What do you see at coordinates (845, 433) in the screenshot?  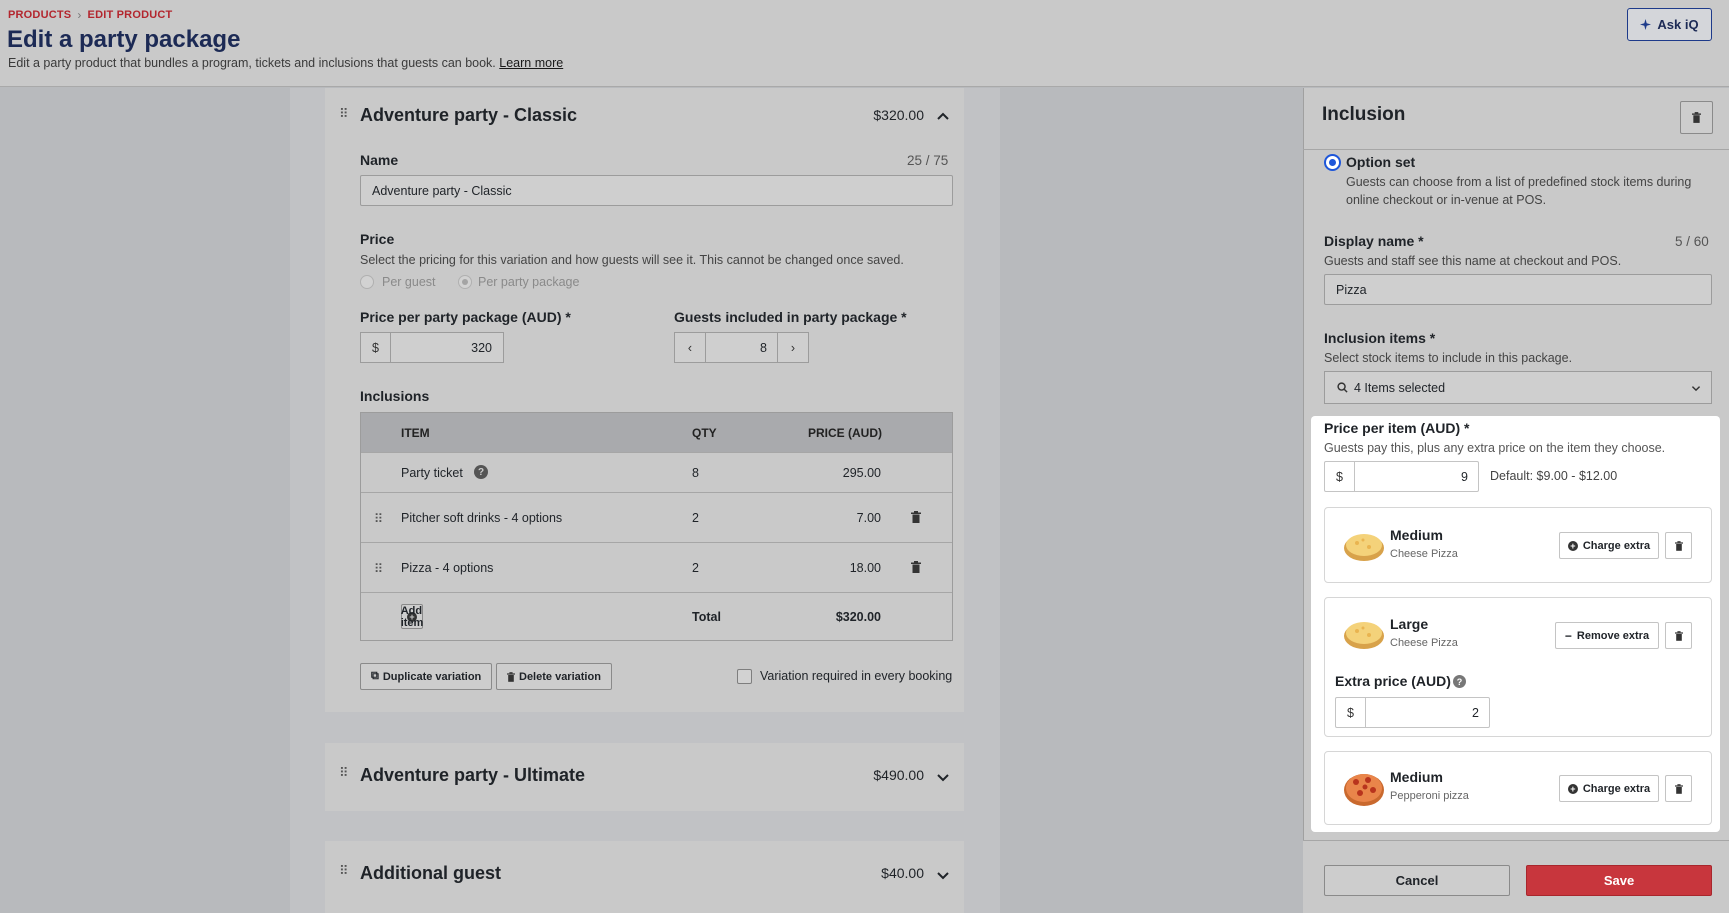 I see `col-price: PRICE (AUD)` at bounding box center [845, 433].